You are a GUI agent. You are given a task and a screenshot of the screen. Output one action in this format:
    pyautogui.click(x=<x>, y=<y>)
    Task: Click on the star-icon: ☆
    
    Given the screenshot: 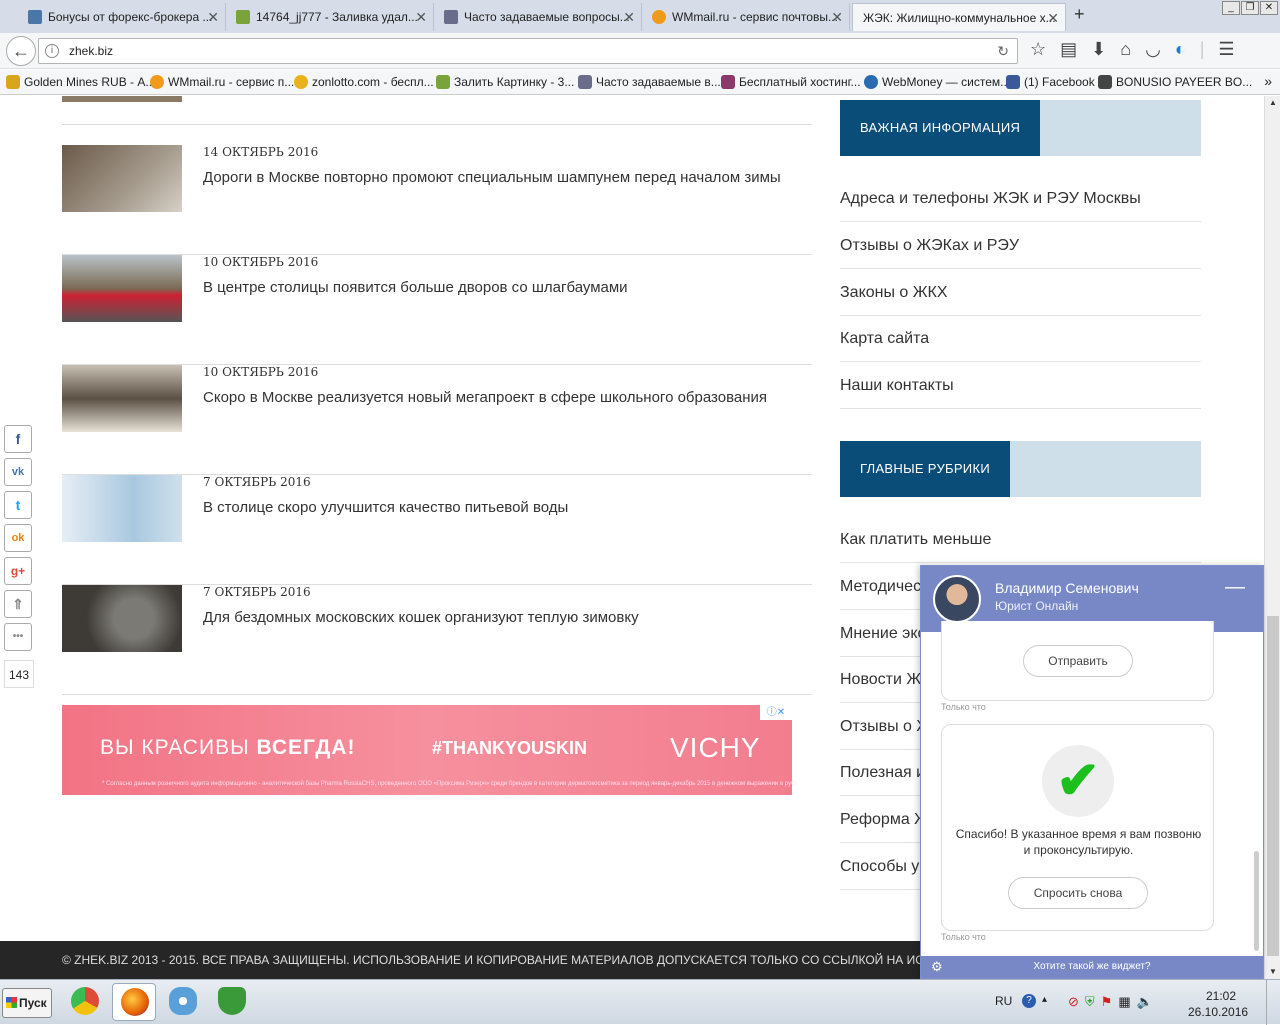 What is the action you would take?
    pyautogui.click(x=1038, y=49)
    